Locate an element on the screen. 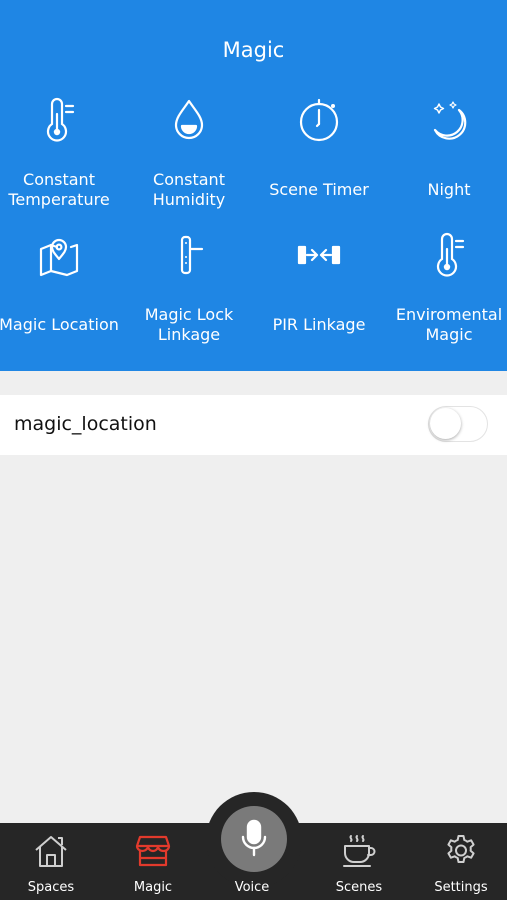 This screenshot has height=900, width=507. tile-label: Magic Lock Linkage is located at coordinates (189, 324).